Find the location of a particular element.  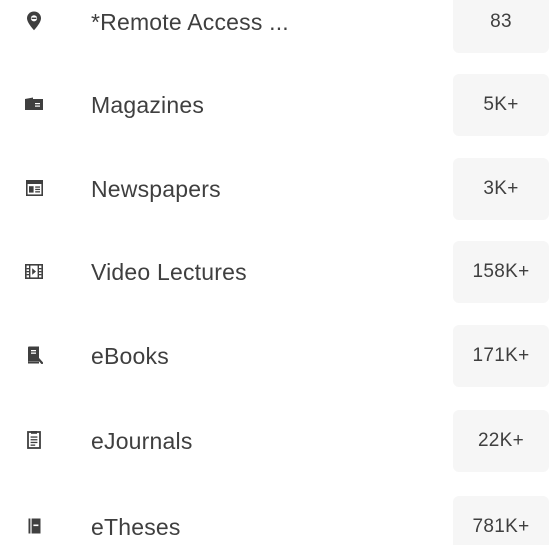

resource-item-newspapers: Newspapers 3K+ is located at coordinates (278, 189).